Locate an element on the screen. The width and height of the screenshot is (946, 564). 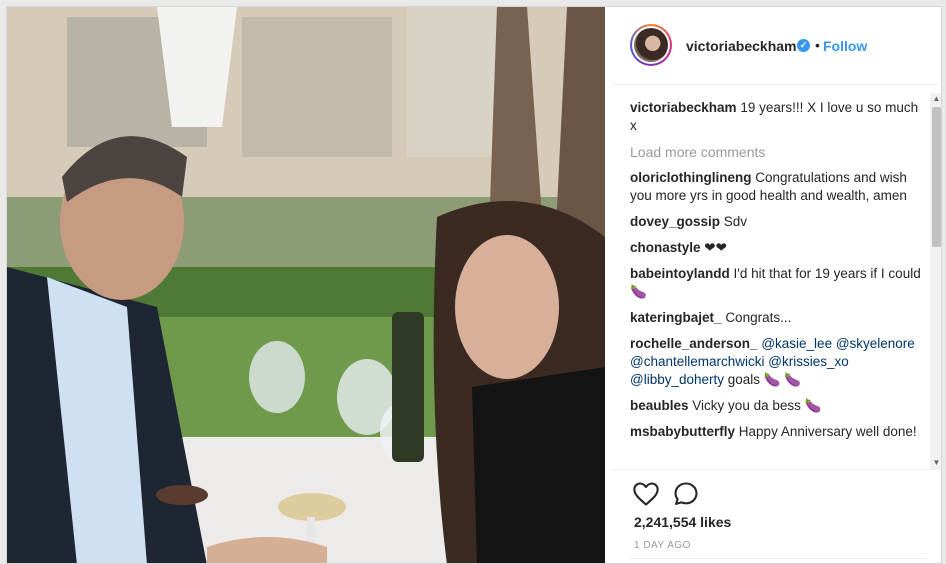
verified-badge-icon: ✓ is located at coordinates (803, 45).